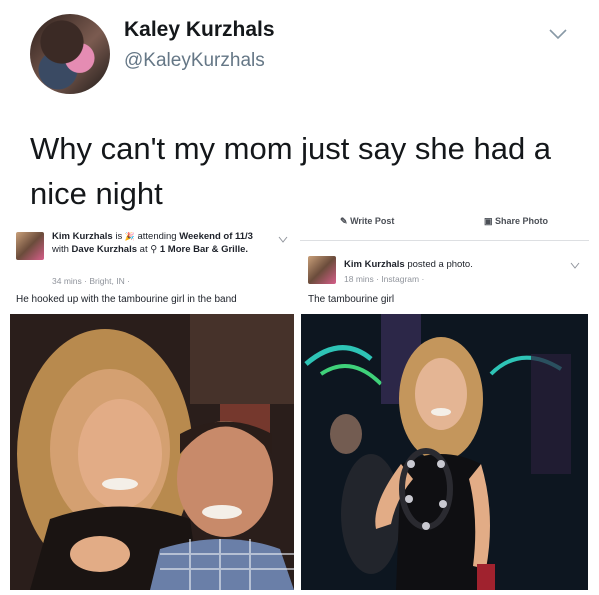 The height and width of the screenshot is (595, 599). I want to click on location-pin-icon: ⚲, so click(154, 249).